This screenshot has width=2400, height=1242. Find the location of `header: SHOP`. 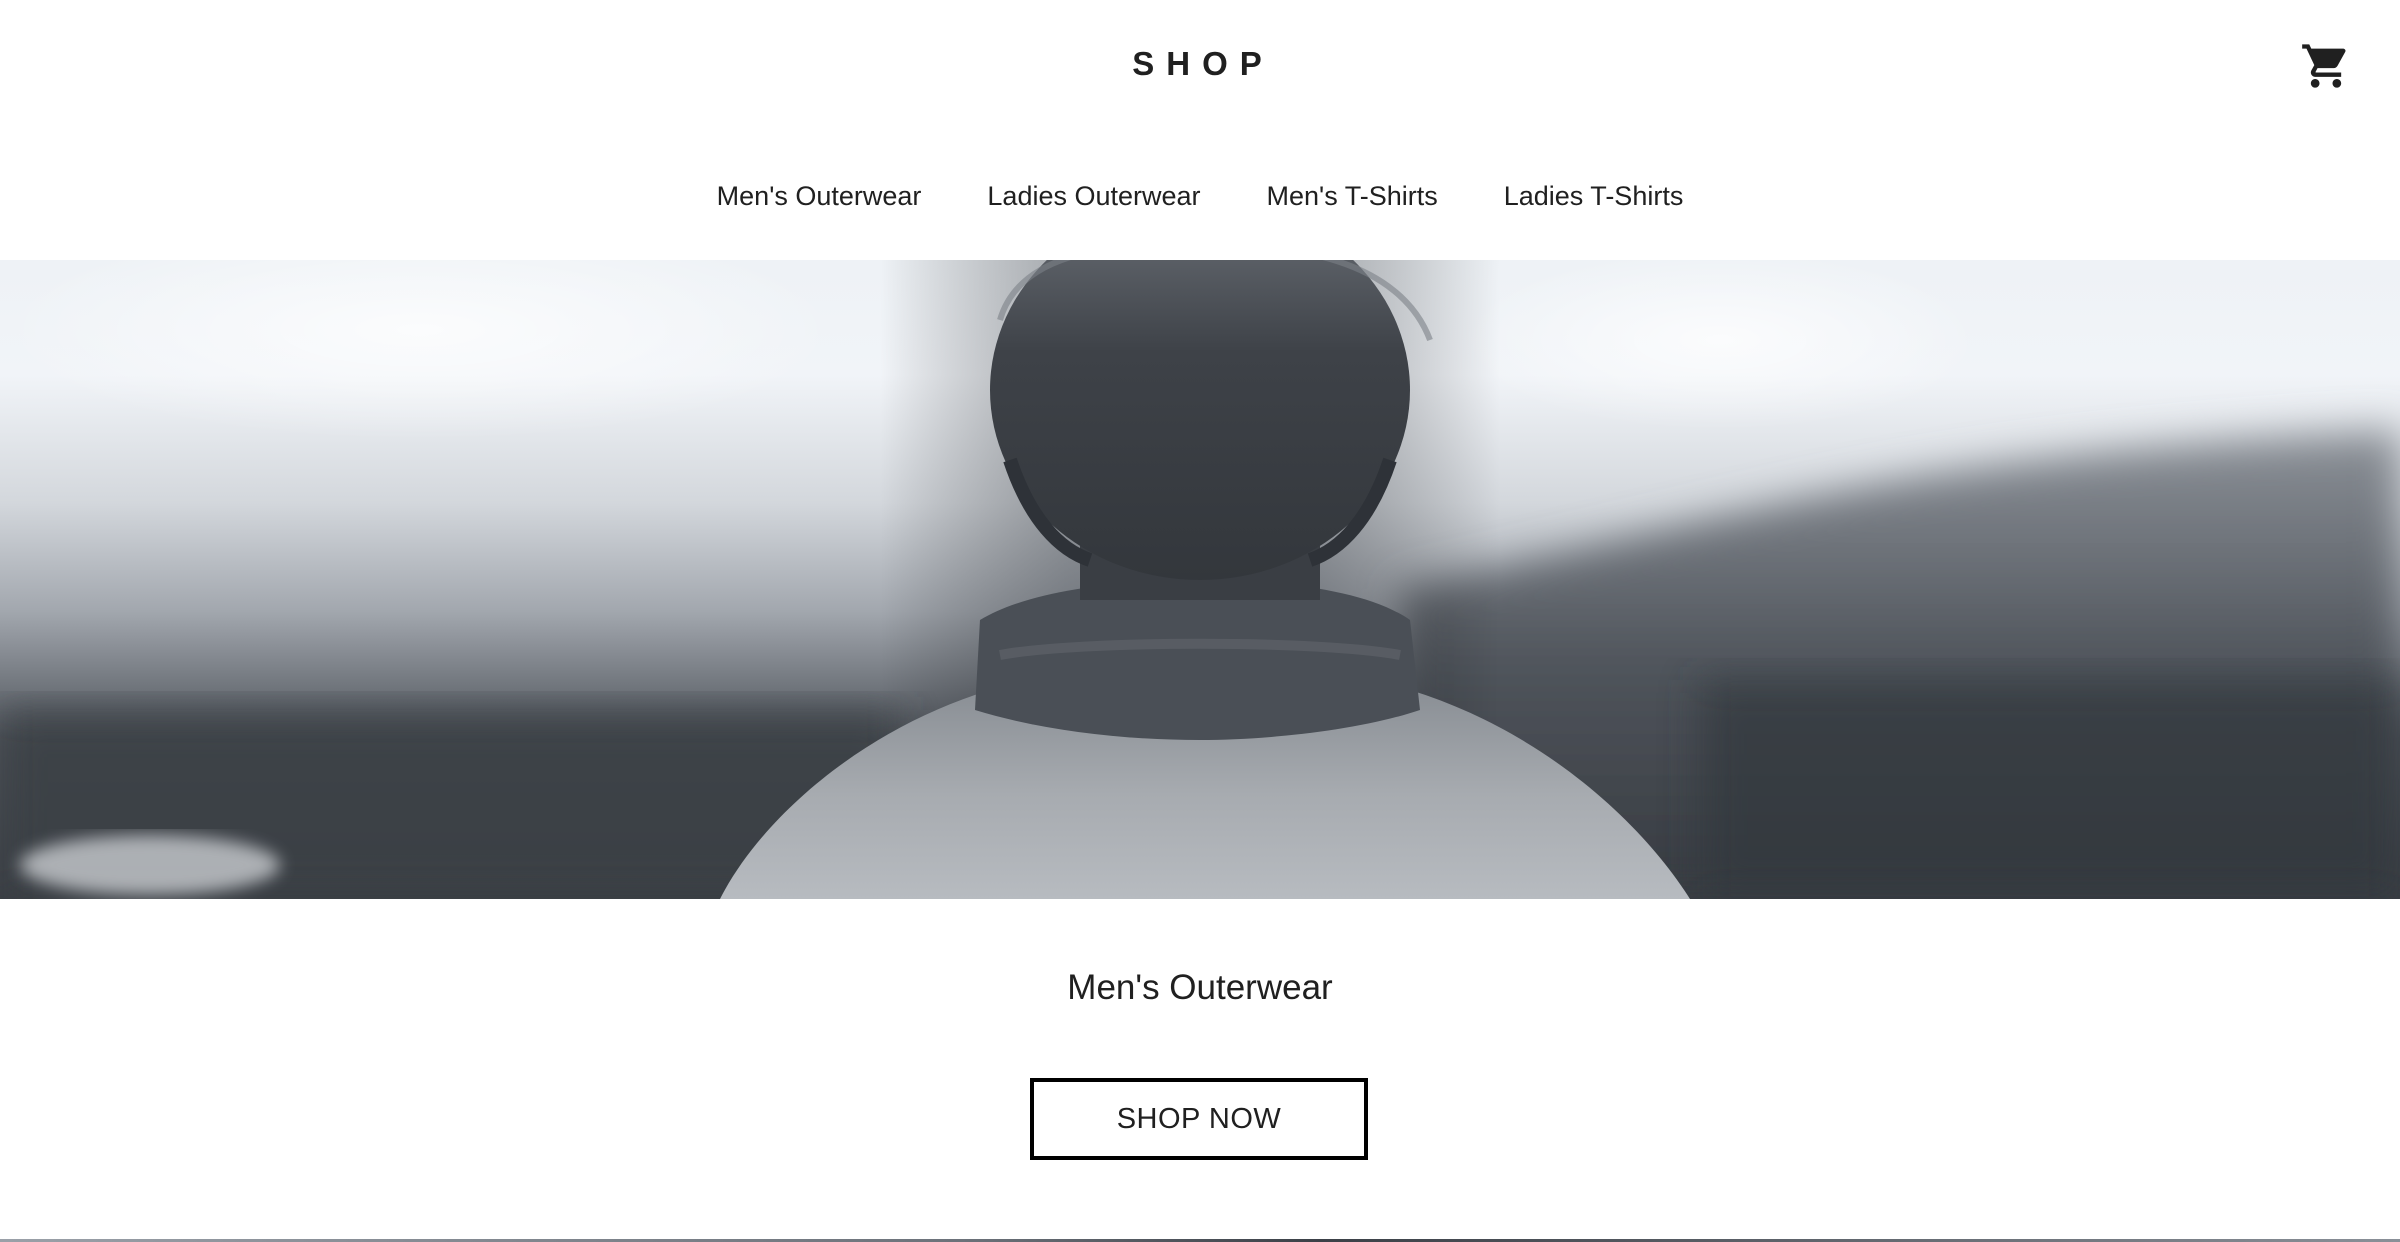

header: SHOP is located at coordinates (1200, 65).